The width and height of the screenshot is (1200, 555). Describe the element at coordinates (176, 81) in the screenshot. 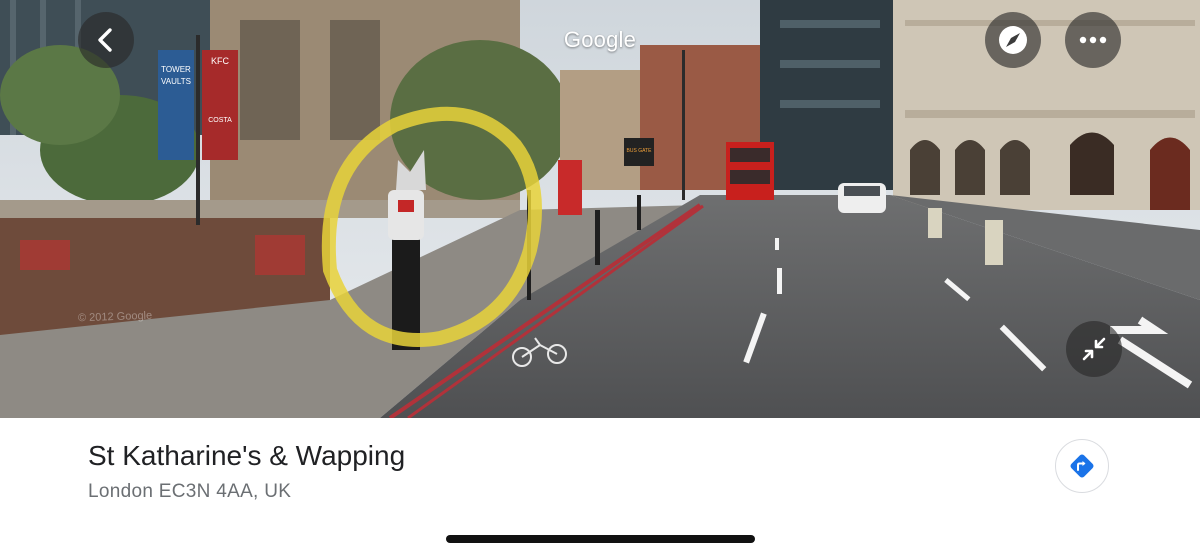

I see `banner-left-line2: VAULTS` at that location.